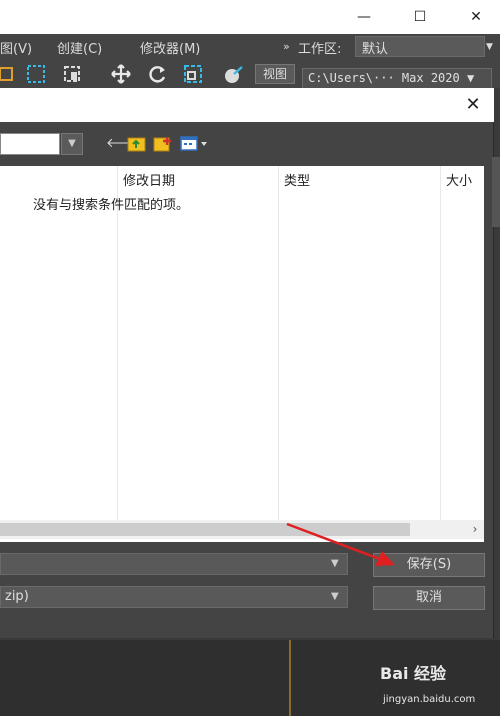 The width and height of the screenshot is (500, 716). I want to click on file-type-dropdown-arrow-icon: ▼, so click(335, 596).